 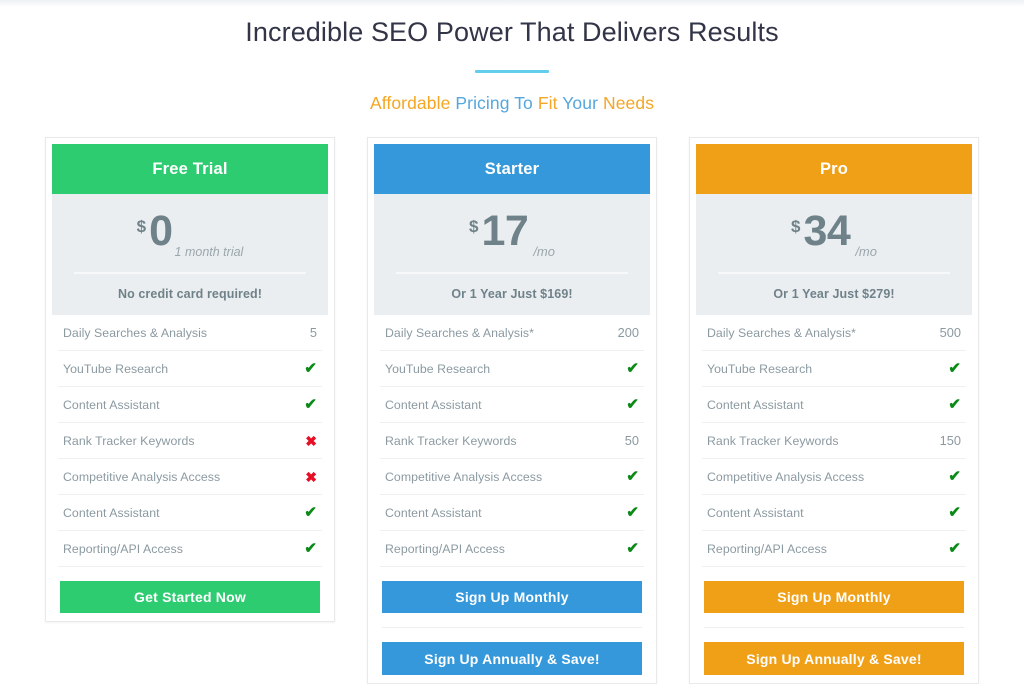 I want to click on price-row: $34/mo, so click(x=834, y=236).